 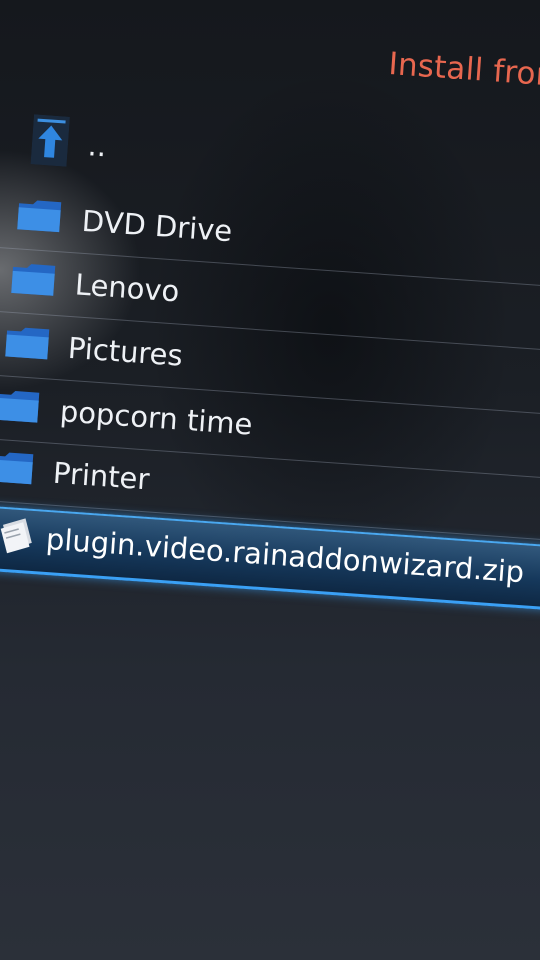 I want to click on parent-folder-up-icon, so click(x=50, y=140).